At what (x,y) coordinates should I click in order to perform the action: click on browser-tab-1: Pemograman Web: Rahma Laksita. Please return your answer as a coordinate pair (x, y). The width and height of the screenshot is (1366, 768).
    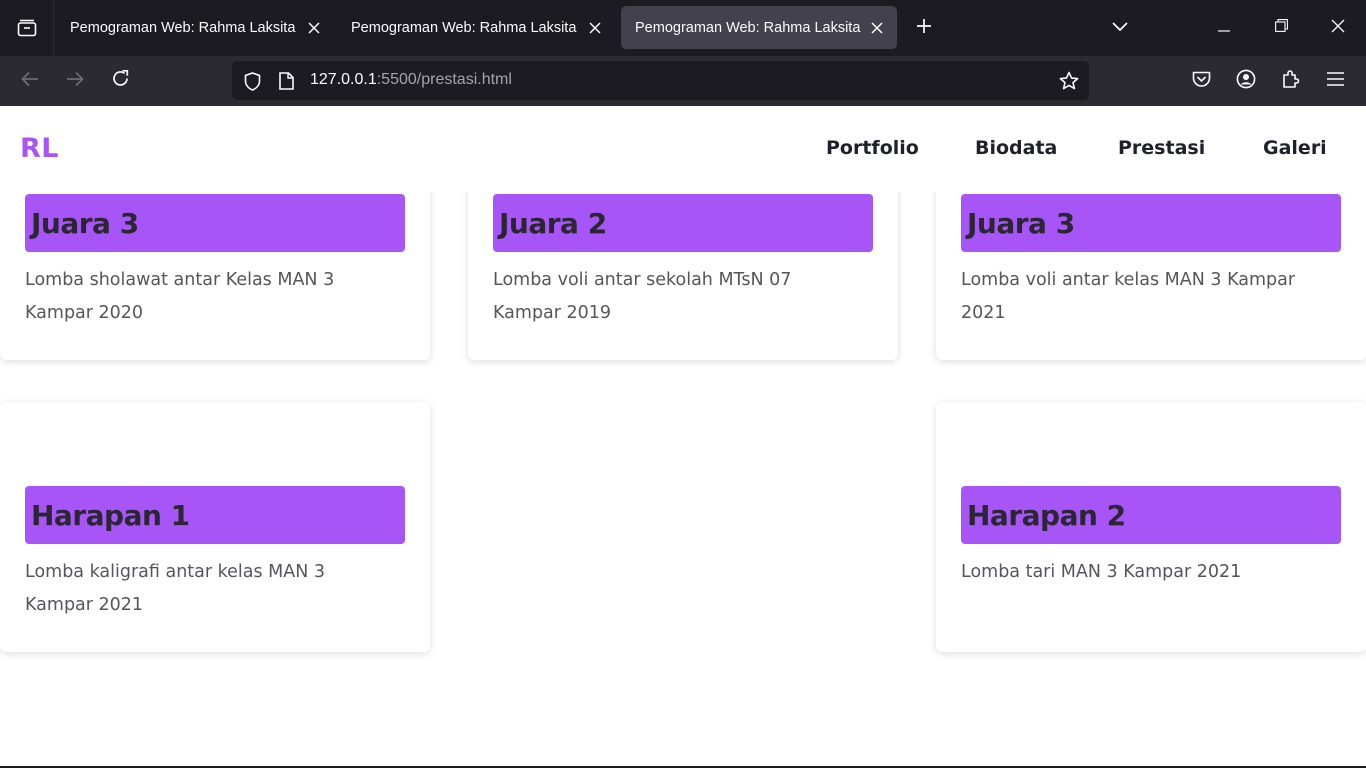
    Looking at the image, I should click on (195, 27).